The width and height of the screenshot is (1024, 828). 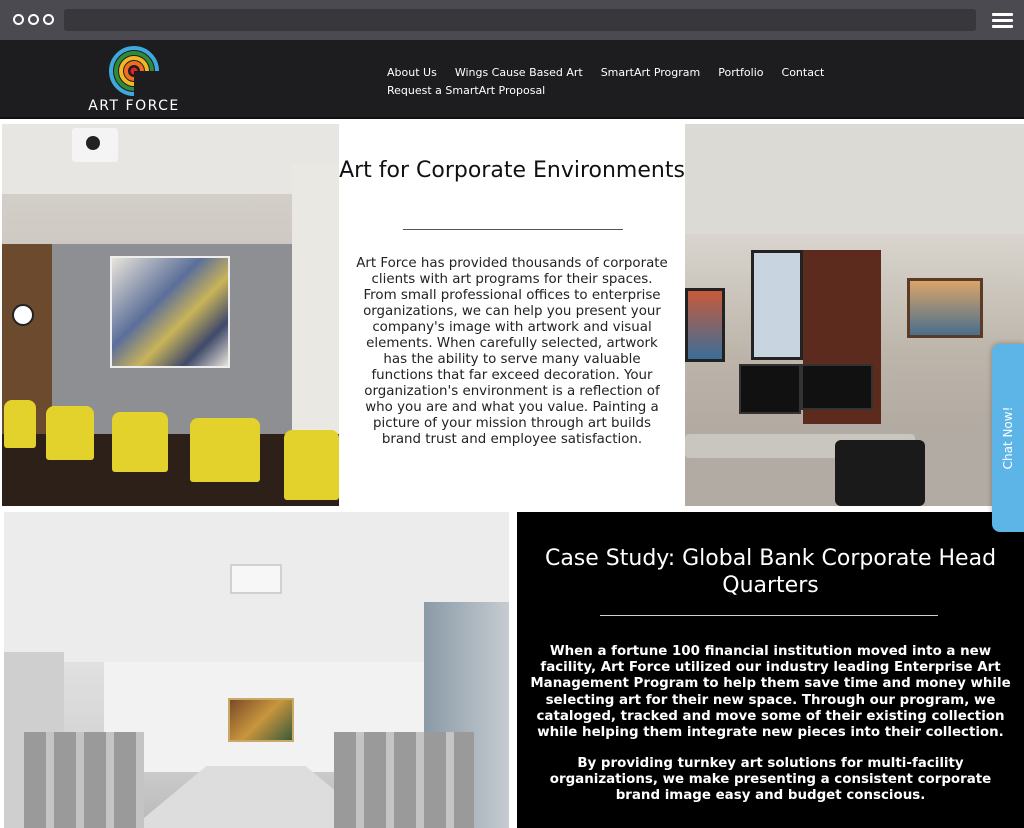 What do you see at coordinates (134, 106) in the screenshot?
I see `logo-text: ART FORCE` at bounding box center [134, 106].